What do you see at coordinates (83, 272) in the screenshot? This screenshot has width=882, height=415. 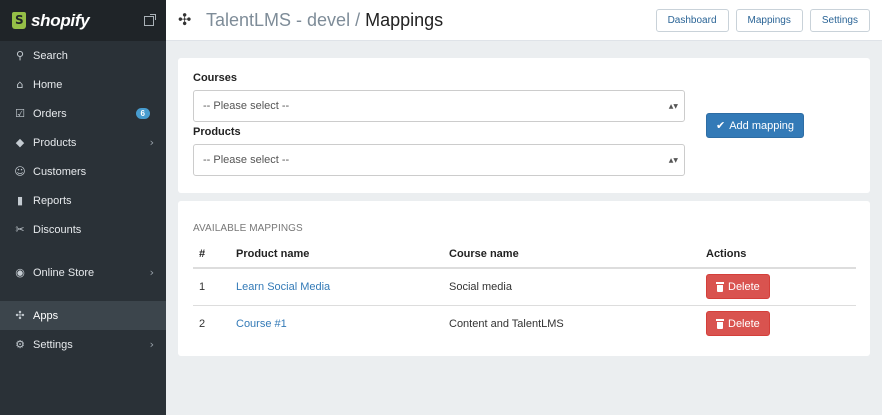 I see `sidebar-item-online-store: ◉ Online Store ›` at bounding box center [83, 272].